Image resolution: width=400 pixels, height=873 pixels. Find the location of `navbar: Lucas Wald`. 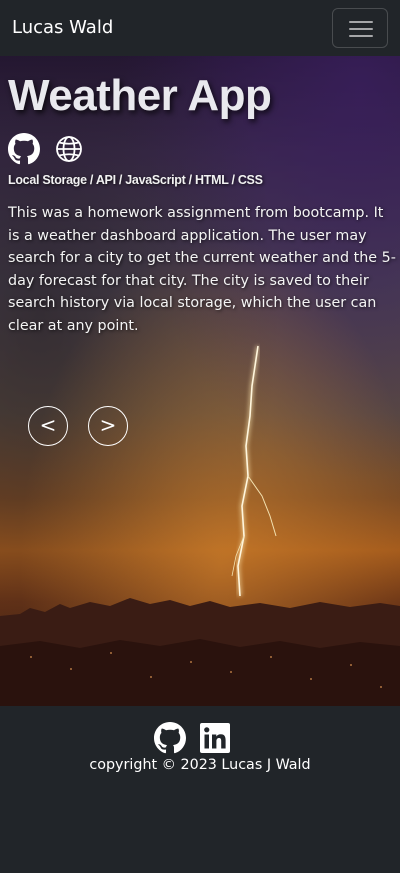

navbar: Lucas Wald is located at coordinates (200, 28).